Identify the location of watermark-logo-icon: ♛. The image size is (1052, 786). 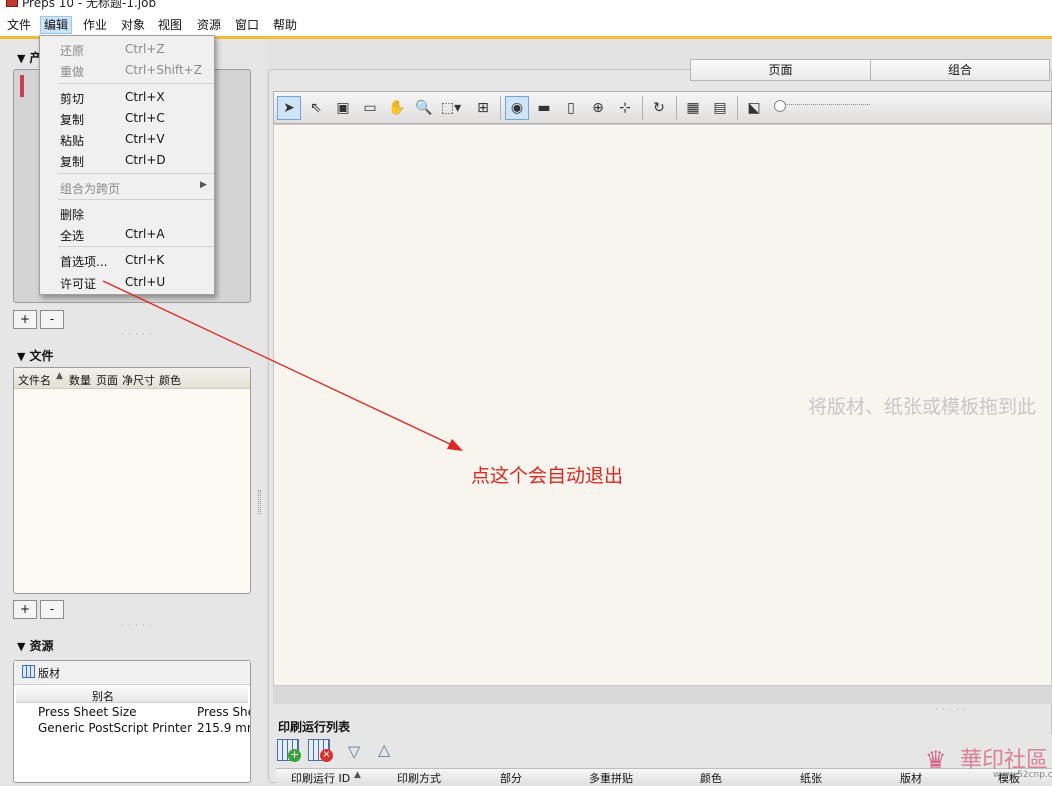
(936, 760).